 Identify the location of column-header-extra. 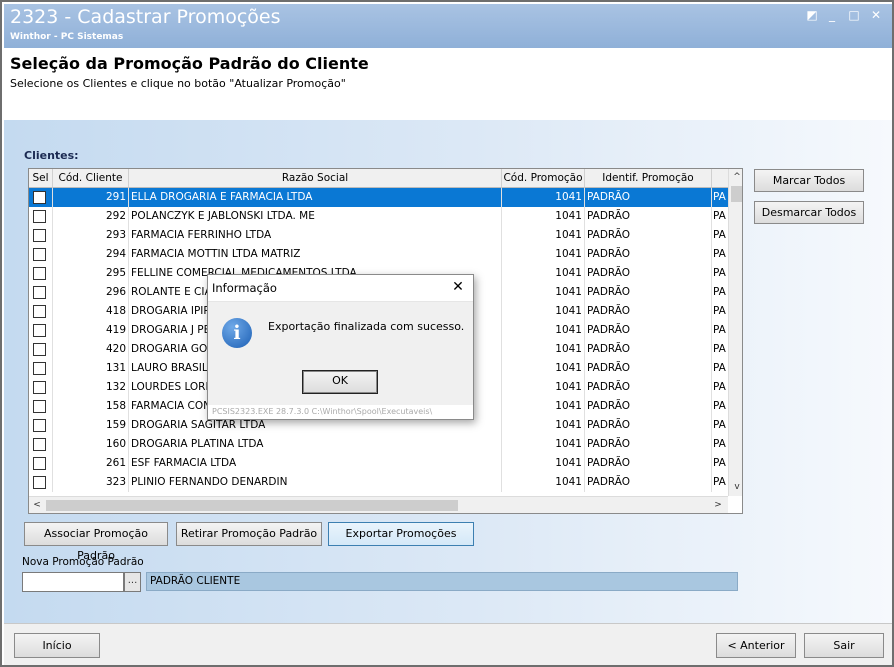
(720, 178).